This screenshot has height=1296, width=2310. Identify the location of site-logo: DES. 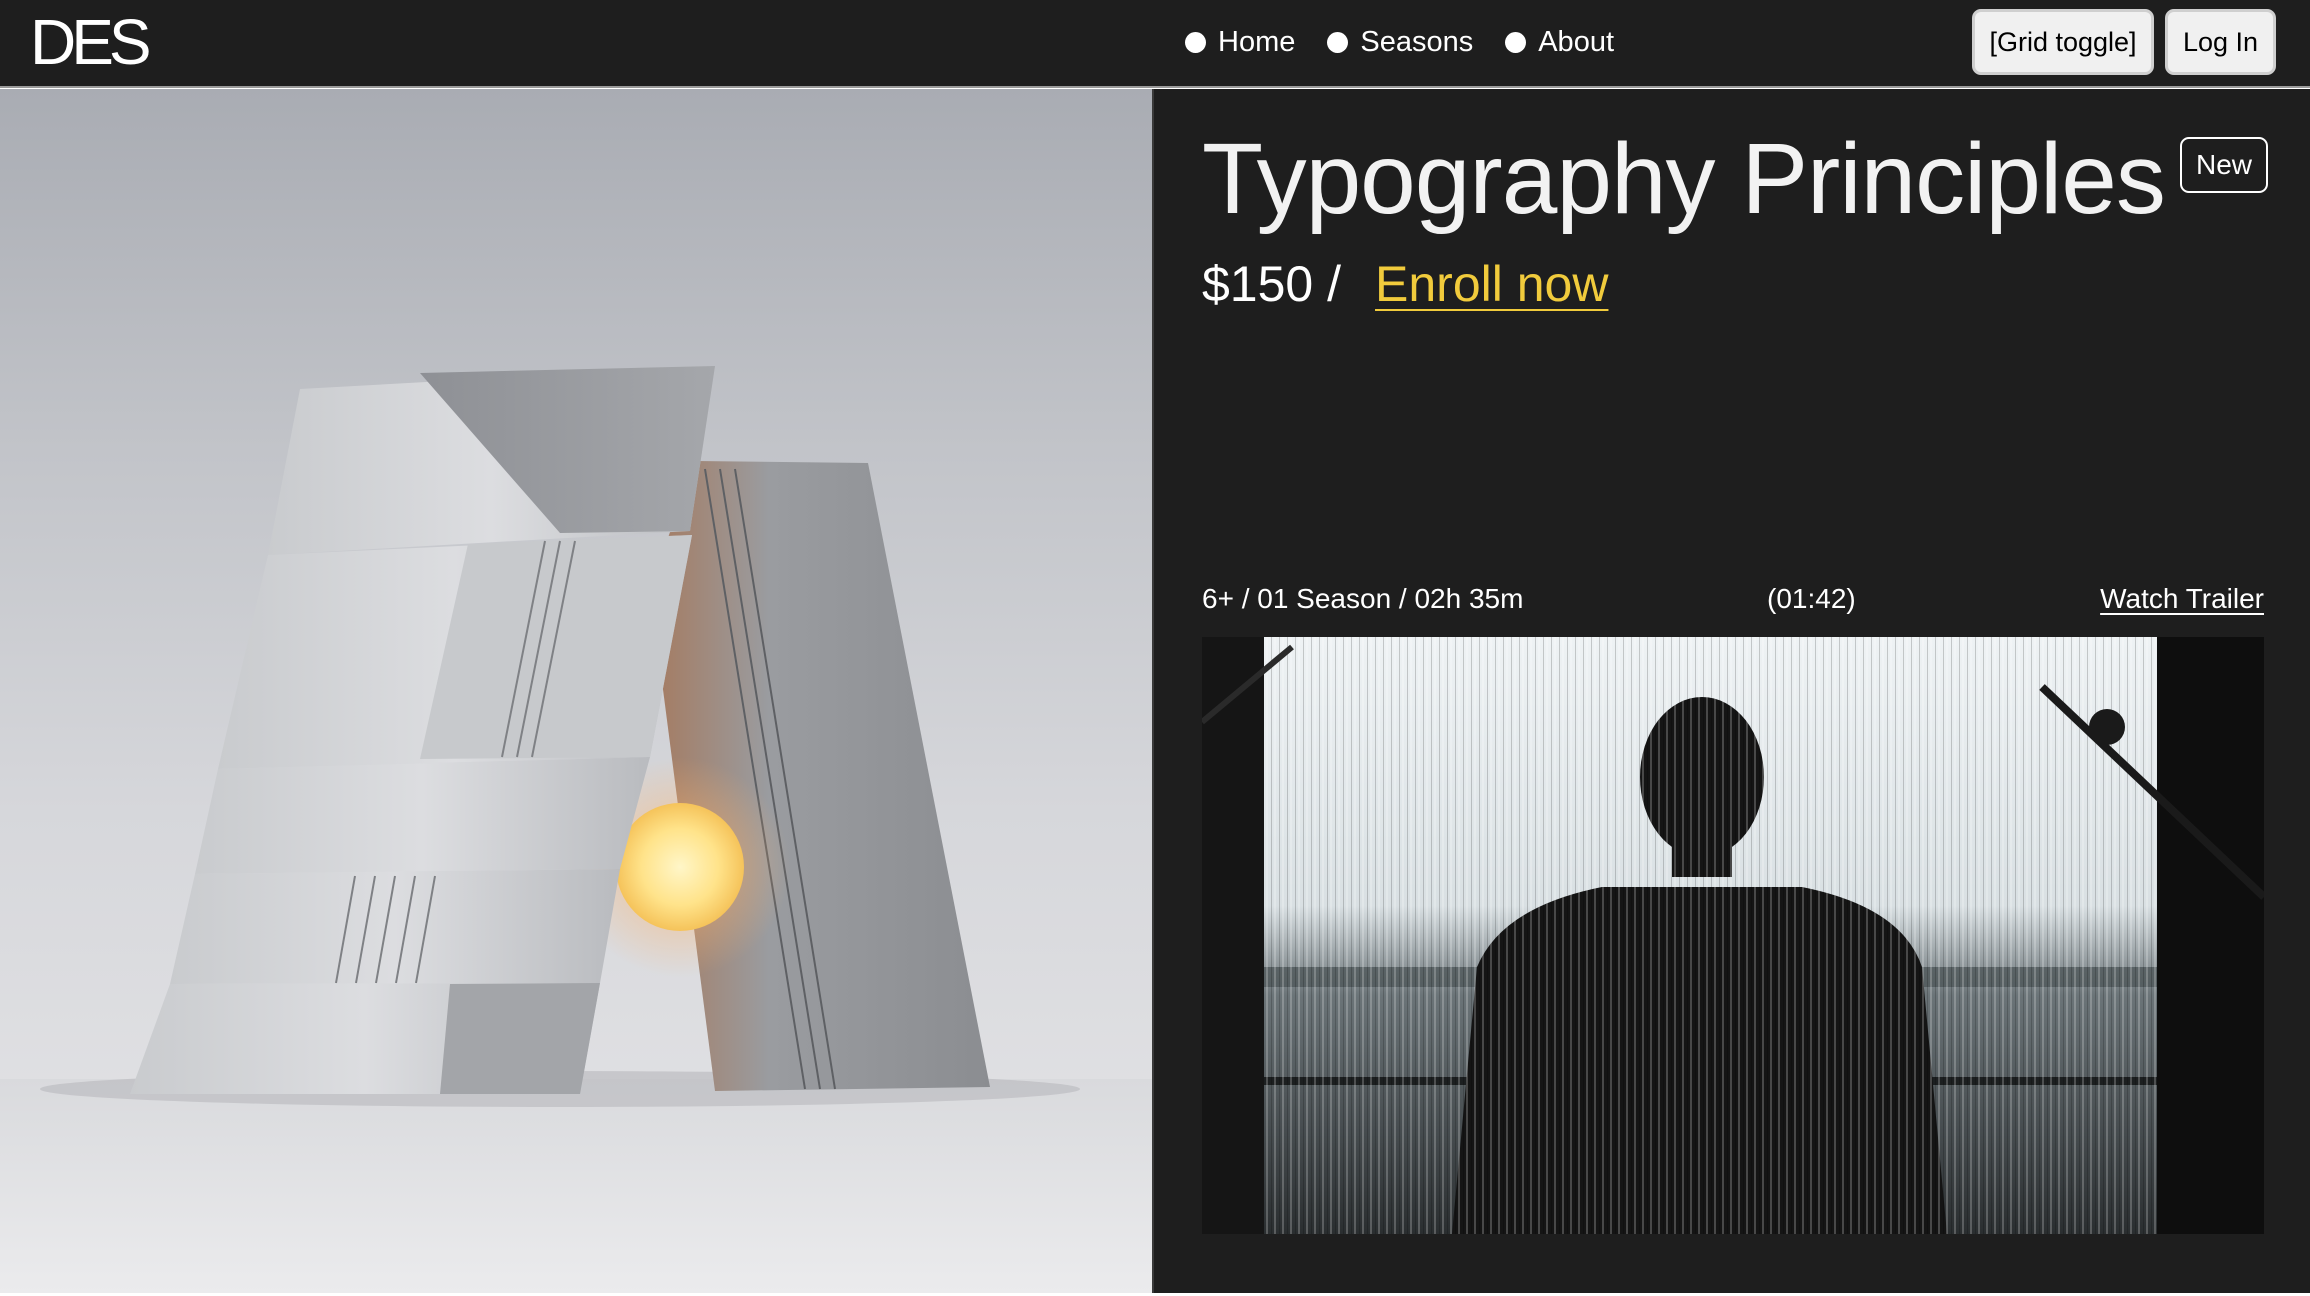
(91, 42).